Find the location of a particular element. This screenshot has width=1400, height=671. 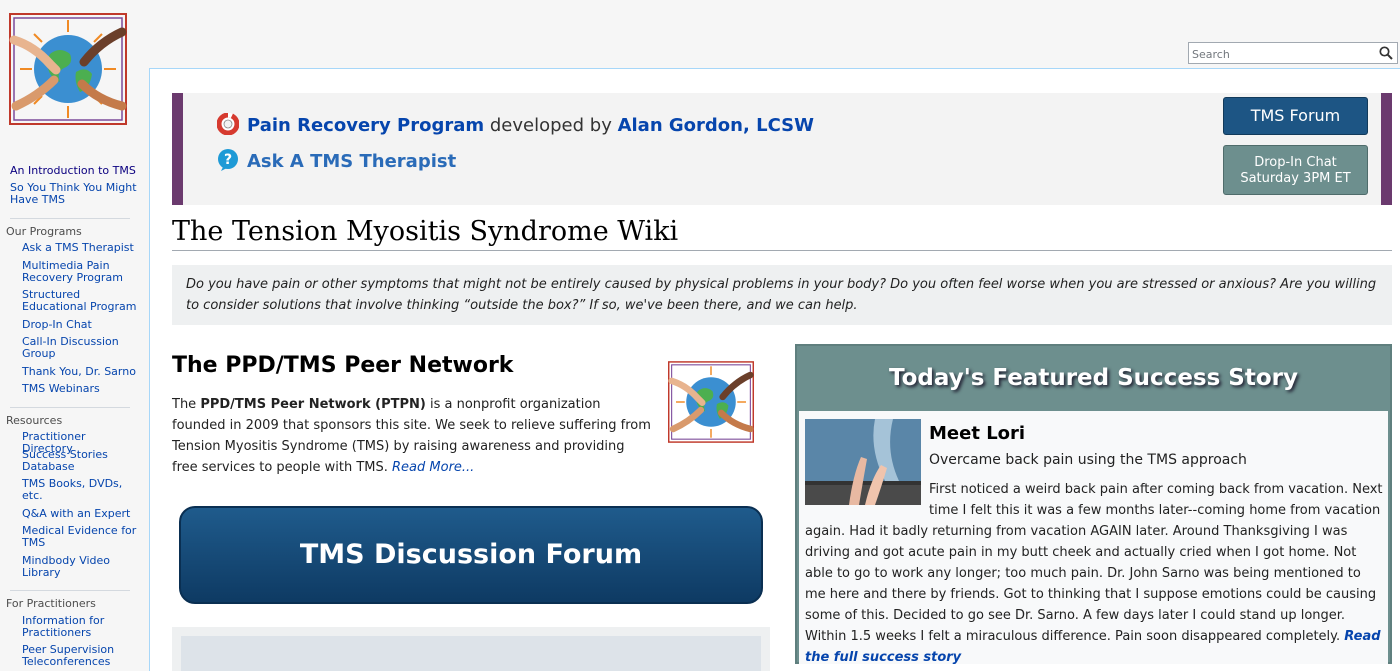

discussion-forum-banner: TMS Discussion Forum is located at coordinates (471, 555).